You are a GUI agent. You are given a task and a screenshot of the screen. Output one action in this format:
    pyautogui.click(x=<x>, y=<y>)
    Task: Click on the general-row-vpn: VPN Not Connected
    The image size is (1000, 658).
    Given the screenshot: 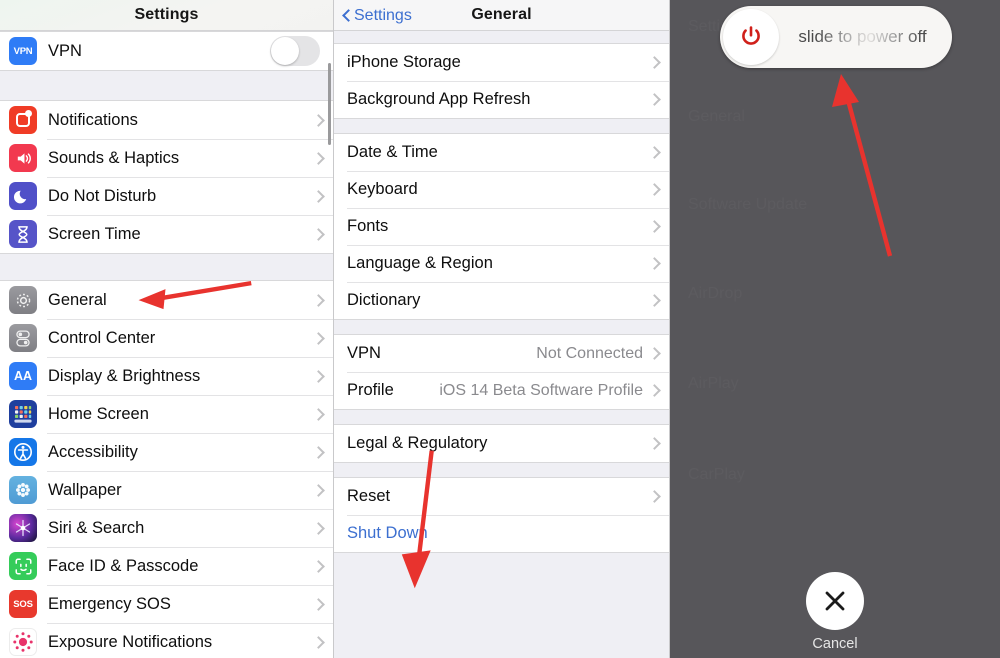 What is the action you would take?
    pyautogui.click(x=501, y=353)
    